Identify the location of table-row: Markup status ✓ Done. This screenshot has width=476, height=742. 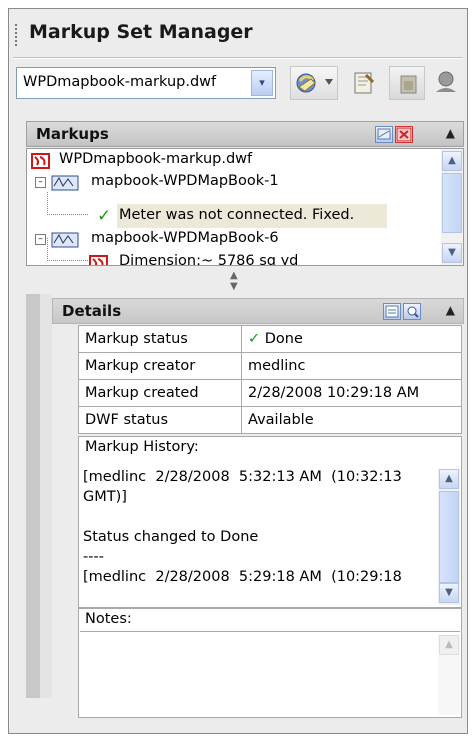
(270, 339).